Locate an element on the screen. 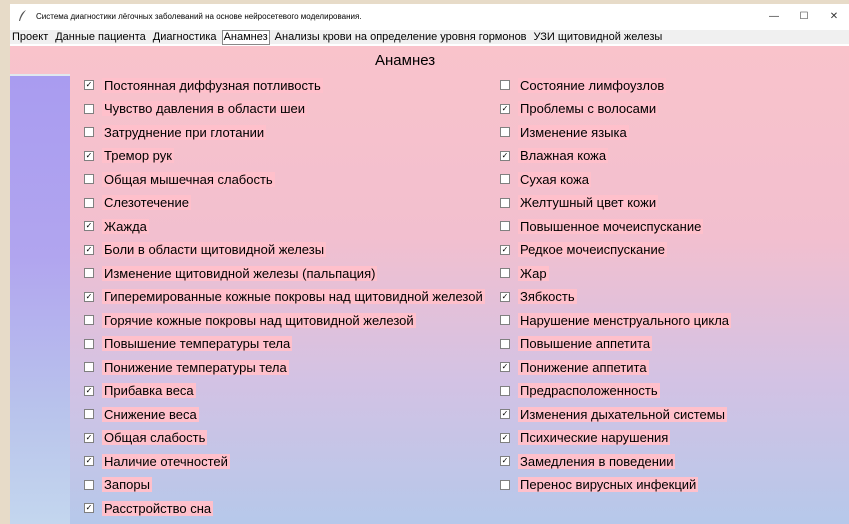  checkbox-row: Затруднение при глотании is located at coordinates (175, 132).